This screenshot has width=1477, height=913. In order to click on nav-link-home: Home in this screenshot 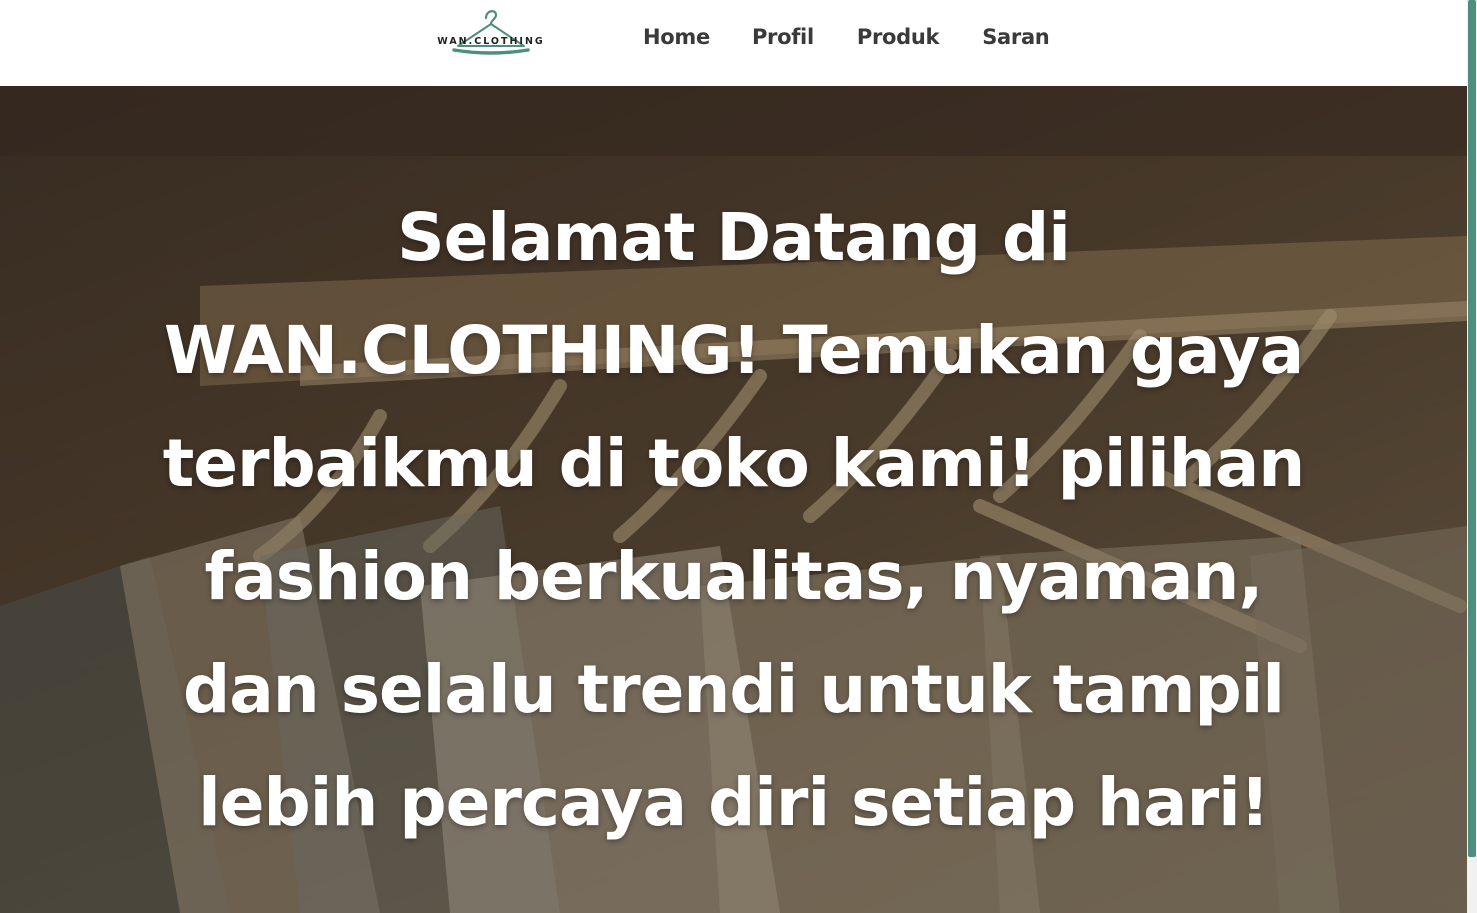, I will do `click(676, 37)`.